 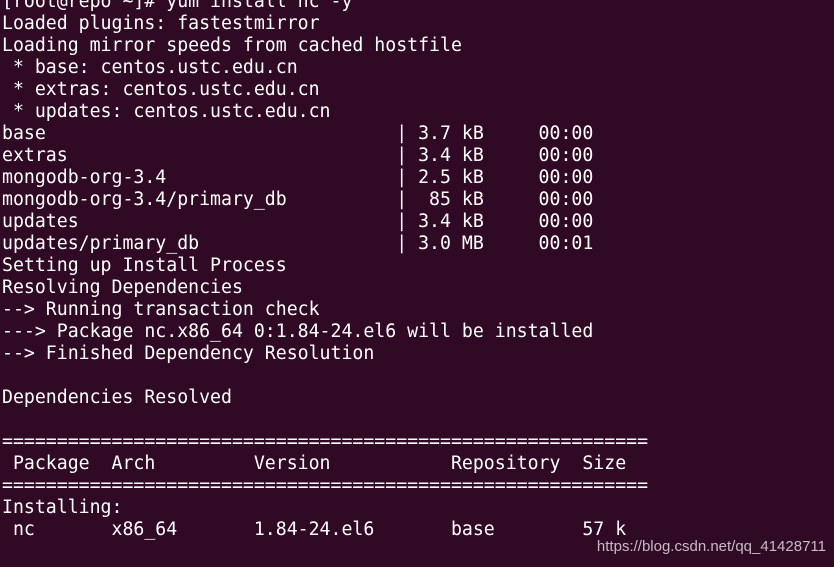 I want to click on terminal-line-command: [root@repo ~]# yum install nc -y, so click(x=177, y=6).